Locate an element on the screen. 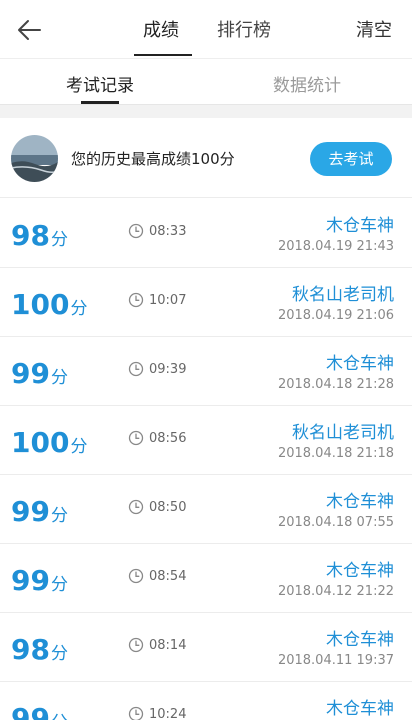 Image resolution: width=412 pixels, height=720 pixels. back-arrow-icon is located at coordinates (30, 30).